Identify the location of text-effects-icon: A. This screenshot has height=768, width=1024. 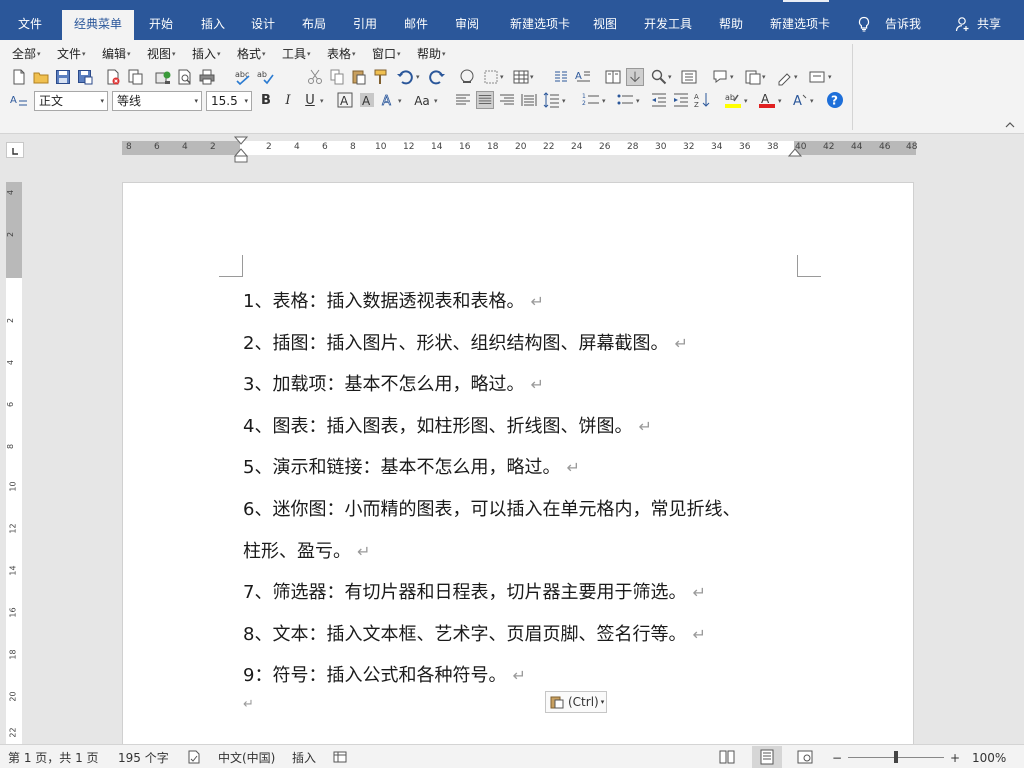
(389, 100).